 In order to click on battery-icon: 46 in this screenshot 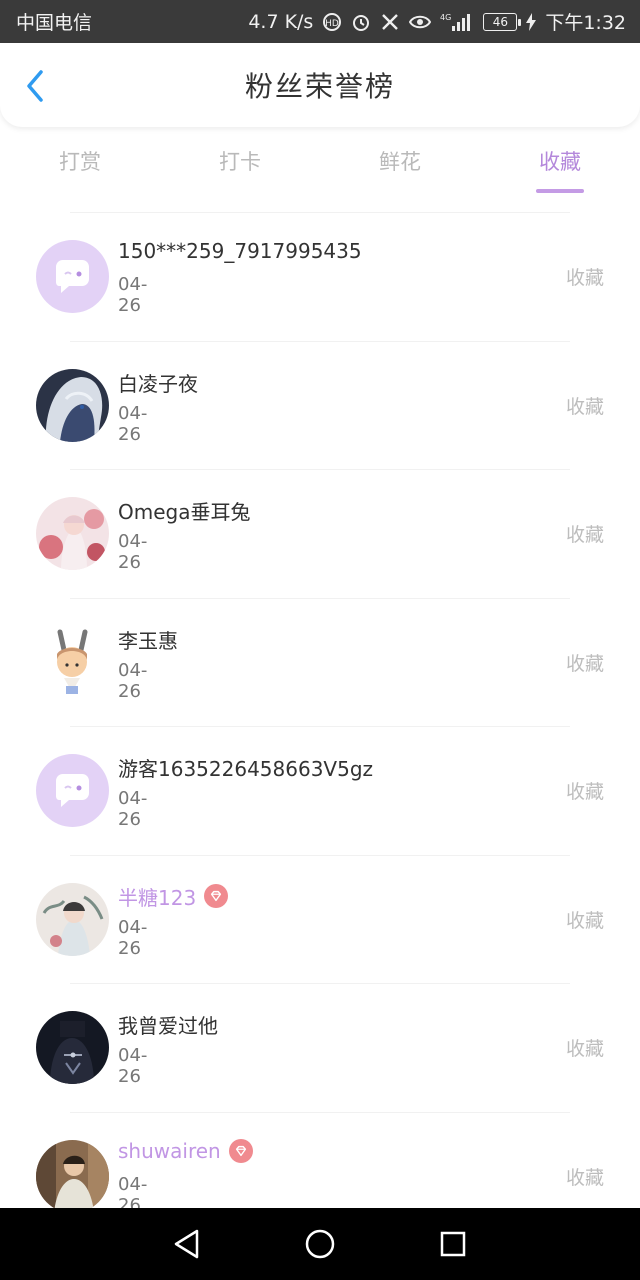, I will do `click(502, 21)`.